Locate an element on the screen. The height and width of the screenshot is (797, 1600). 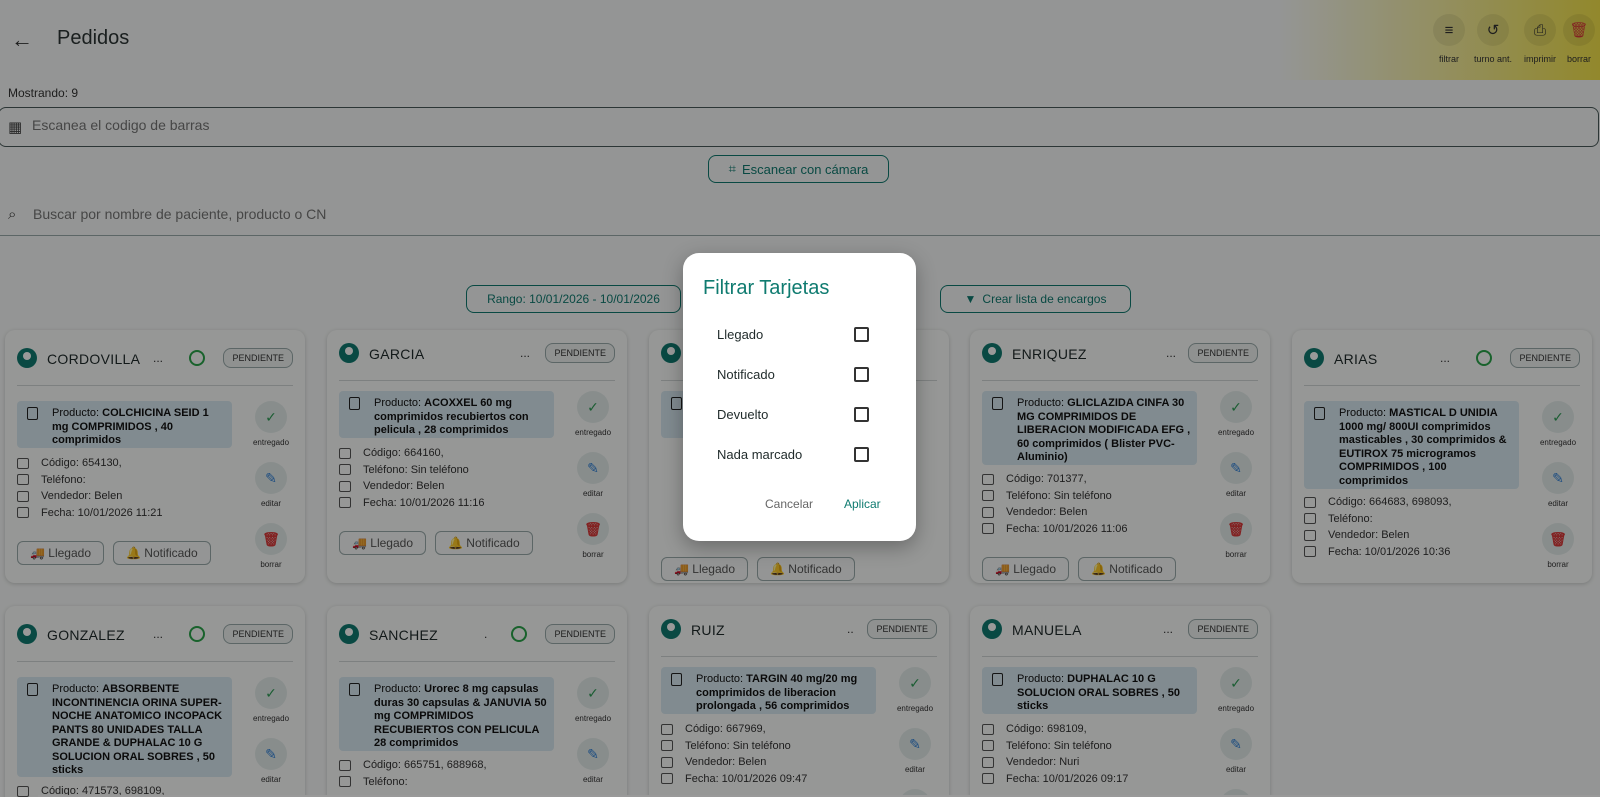
option-devuelto: Devuelto is located at coordinates (797, 415).